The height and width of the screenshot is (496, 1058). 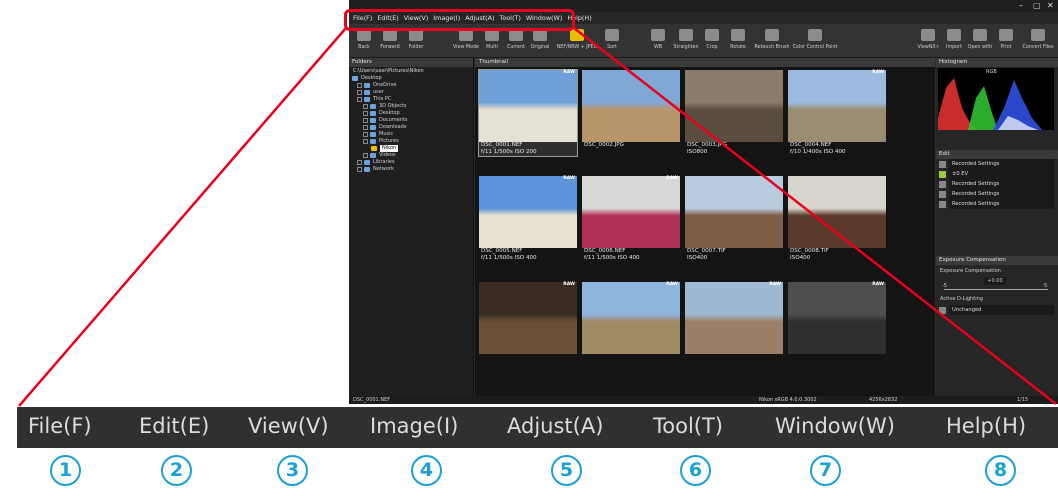 I want to click on thumbnail: DSC_0008.TIF ISO400, so click(x=837, y=219).